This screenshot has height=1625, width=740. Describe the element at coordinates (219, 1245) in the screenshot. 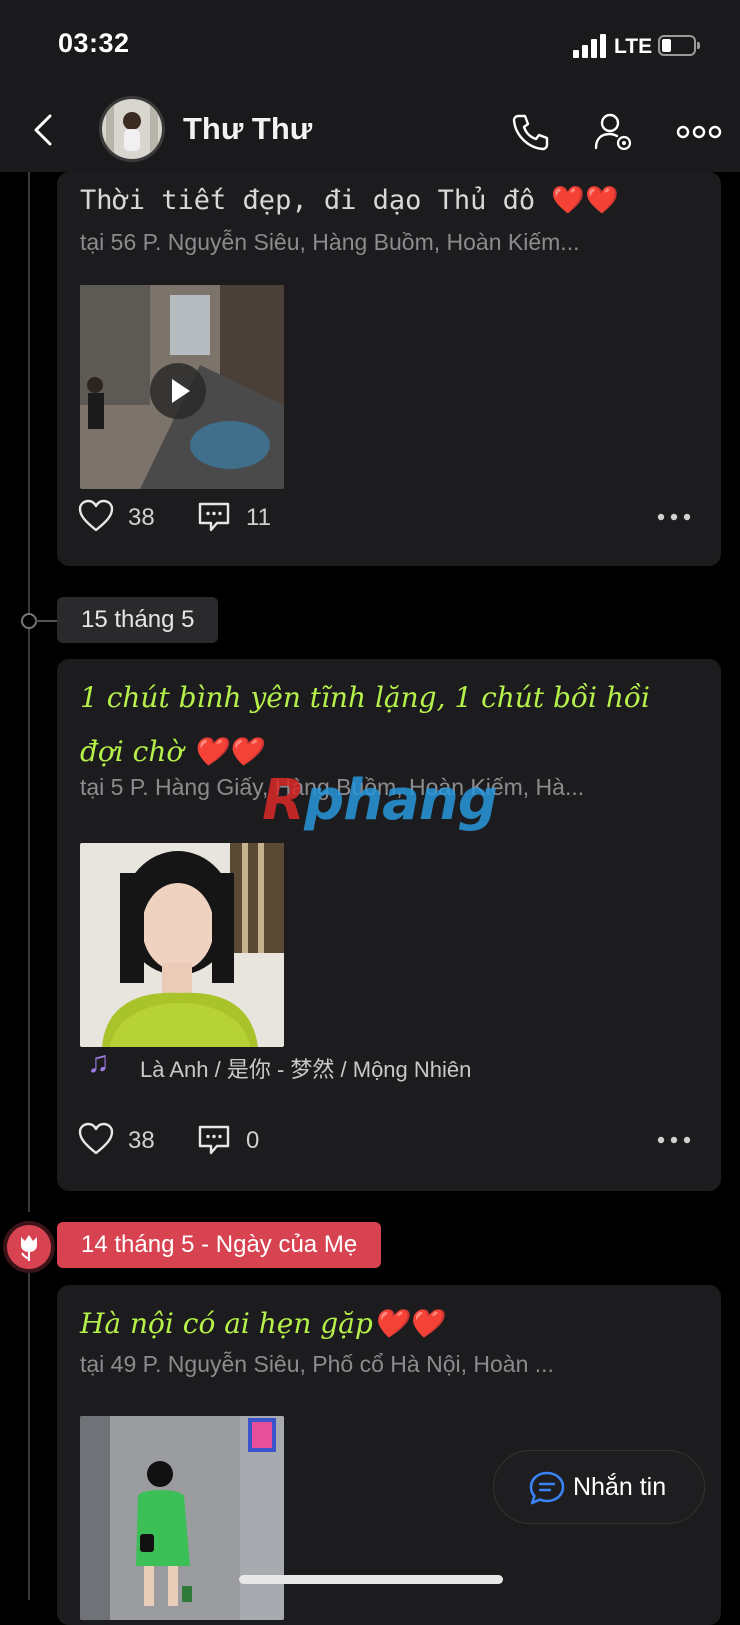

I see `holiday-date-label: 14 tháng 5 - Ngày của Mẹ` at that location.